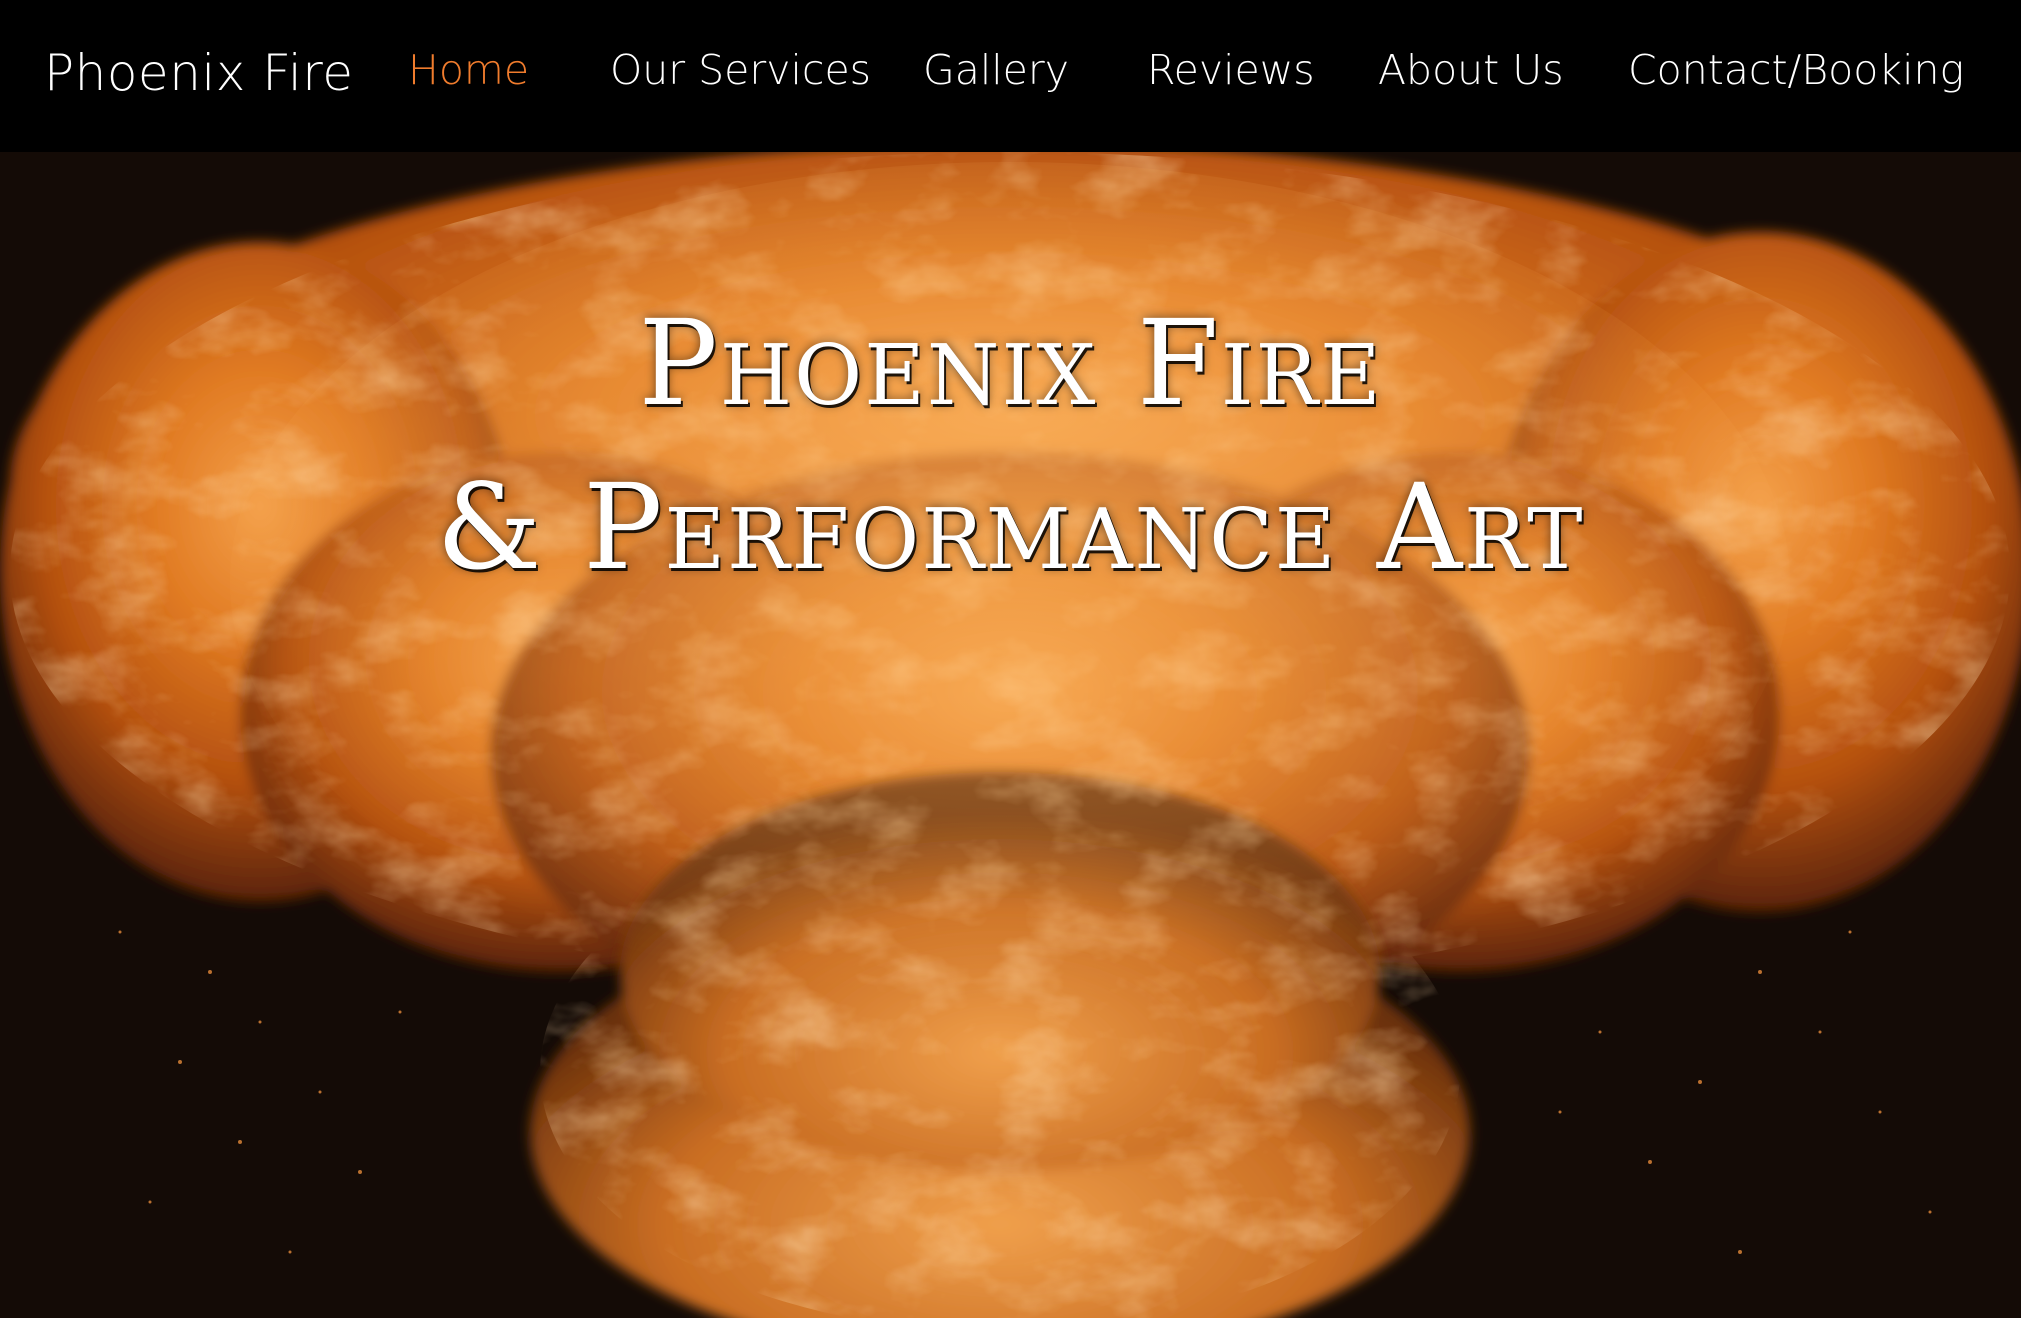  Describe the element at coordinates (1231, 70) in the screenshot. I see `nav-item-reviews: Reviews` at that location.